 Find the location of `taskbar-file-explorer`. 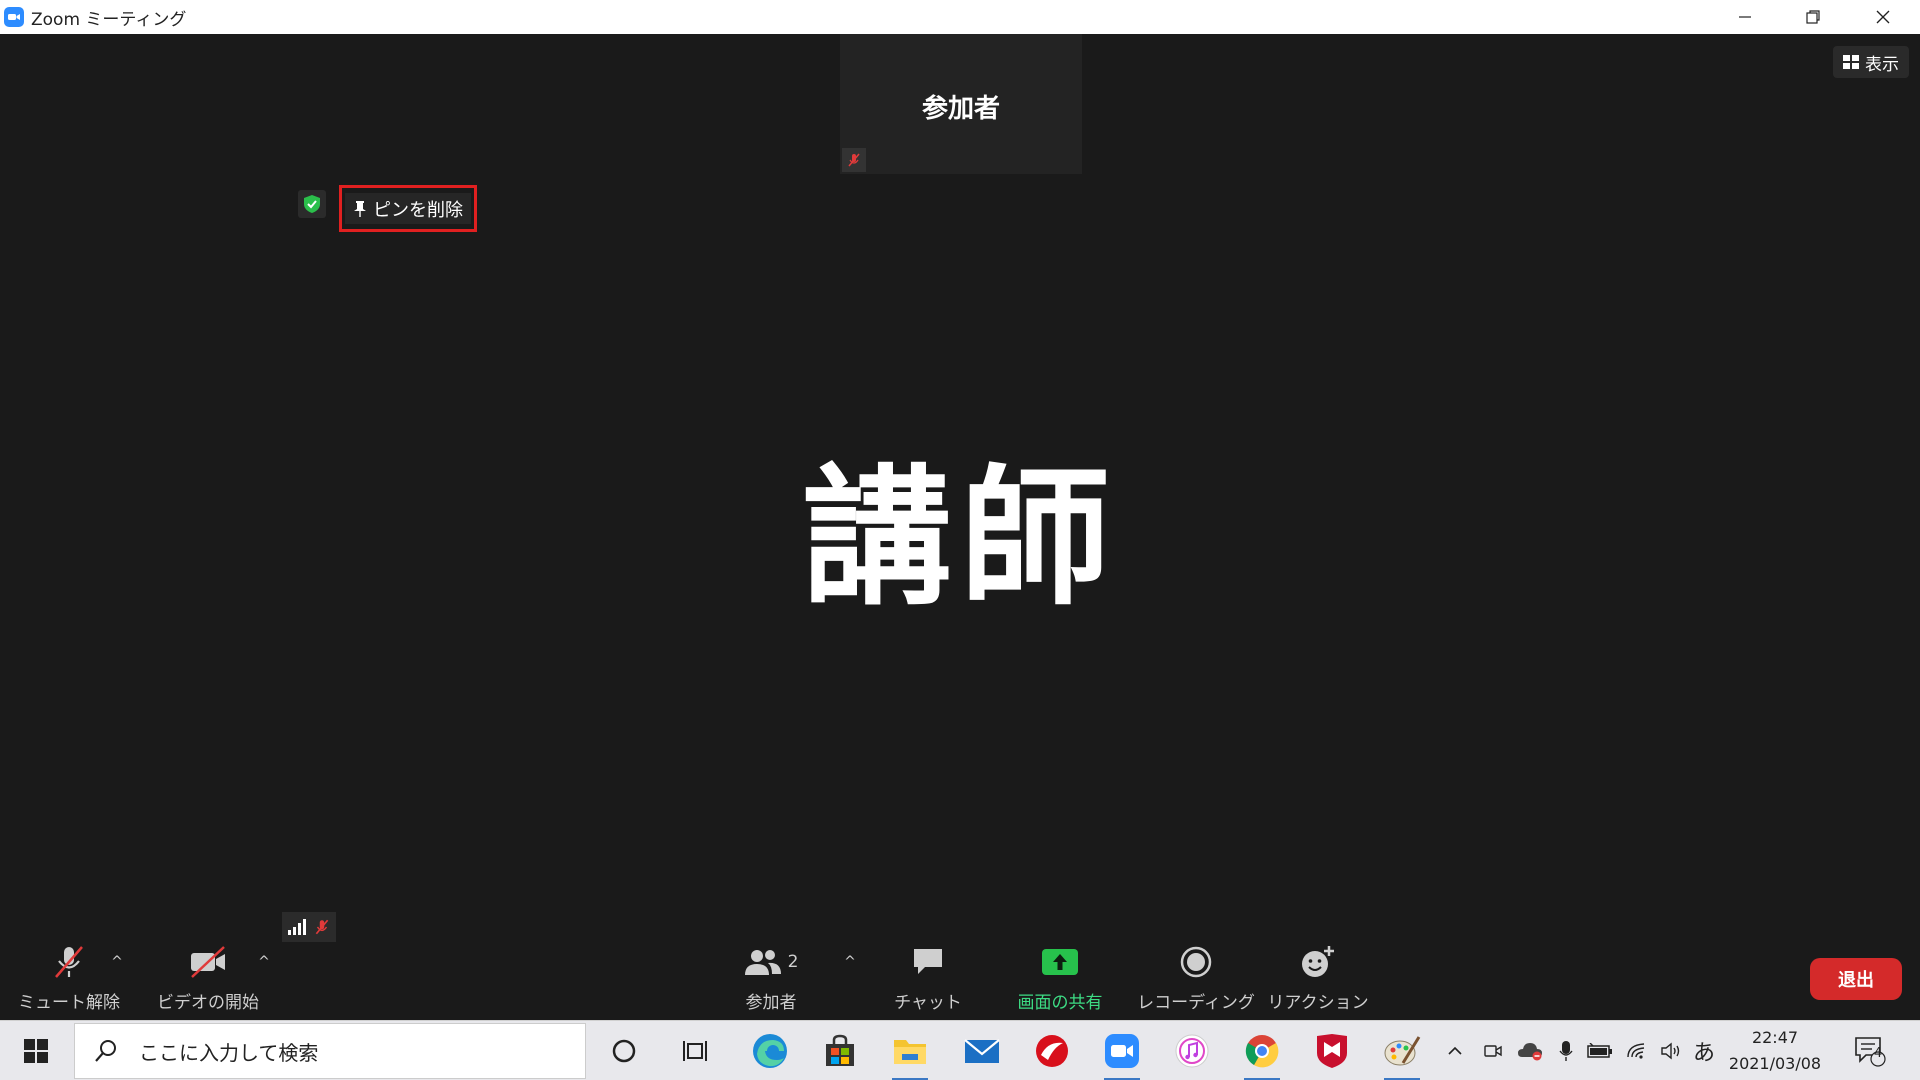

taskbar-file-explorer is located at coordinates (910, 1054).